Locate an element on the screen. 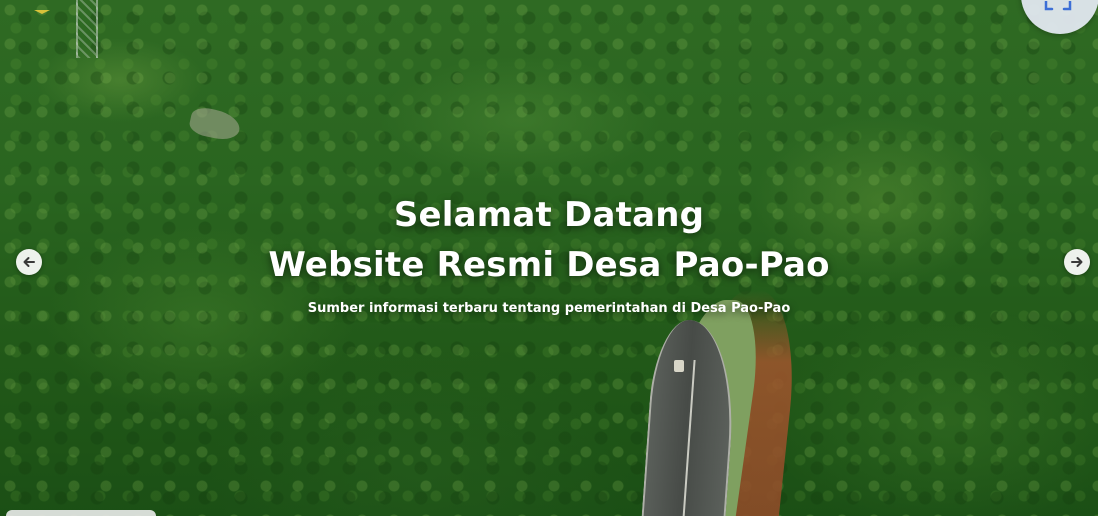 This screenshot has width=1098, height=516. carousel-next-button is located at coordinates (1077, 262).